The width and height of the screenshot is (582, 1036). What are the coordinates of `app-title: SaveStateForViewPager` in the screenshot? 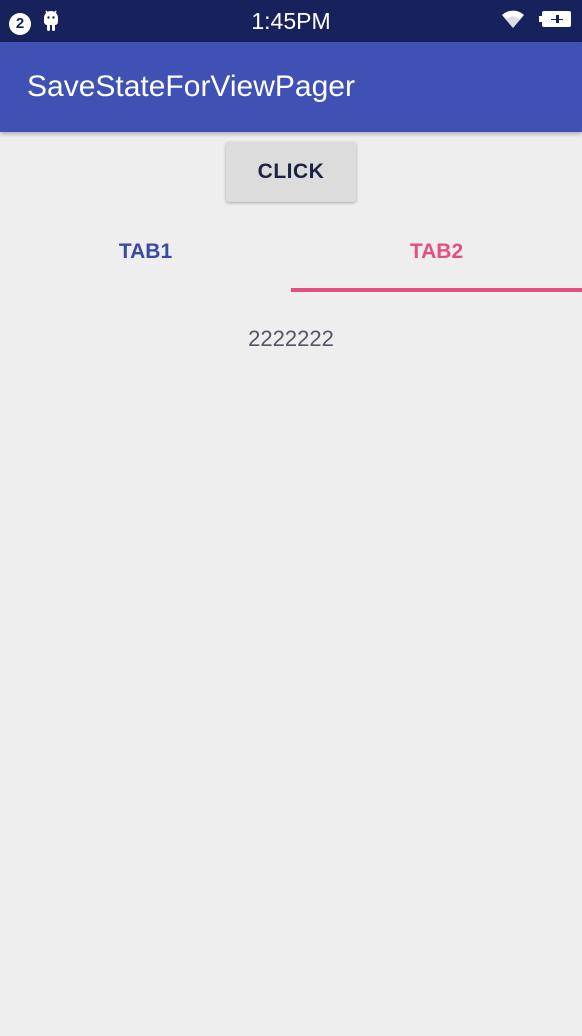 It's located at (191, 86).